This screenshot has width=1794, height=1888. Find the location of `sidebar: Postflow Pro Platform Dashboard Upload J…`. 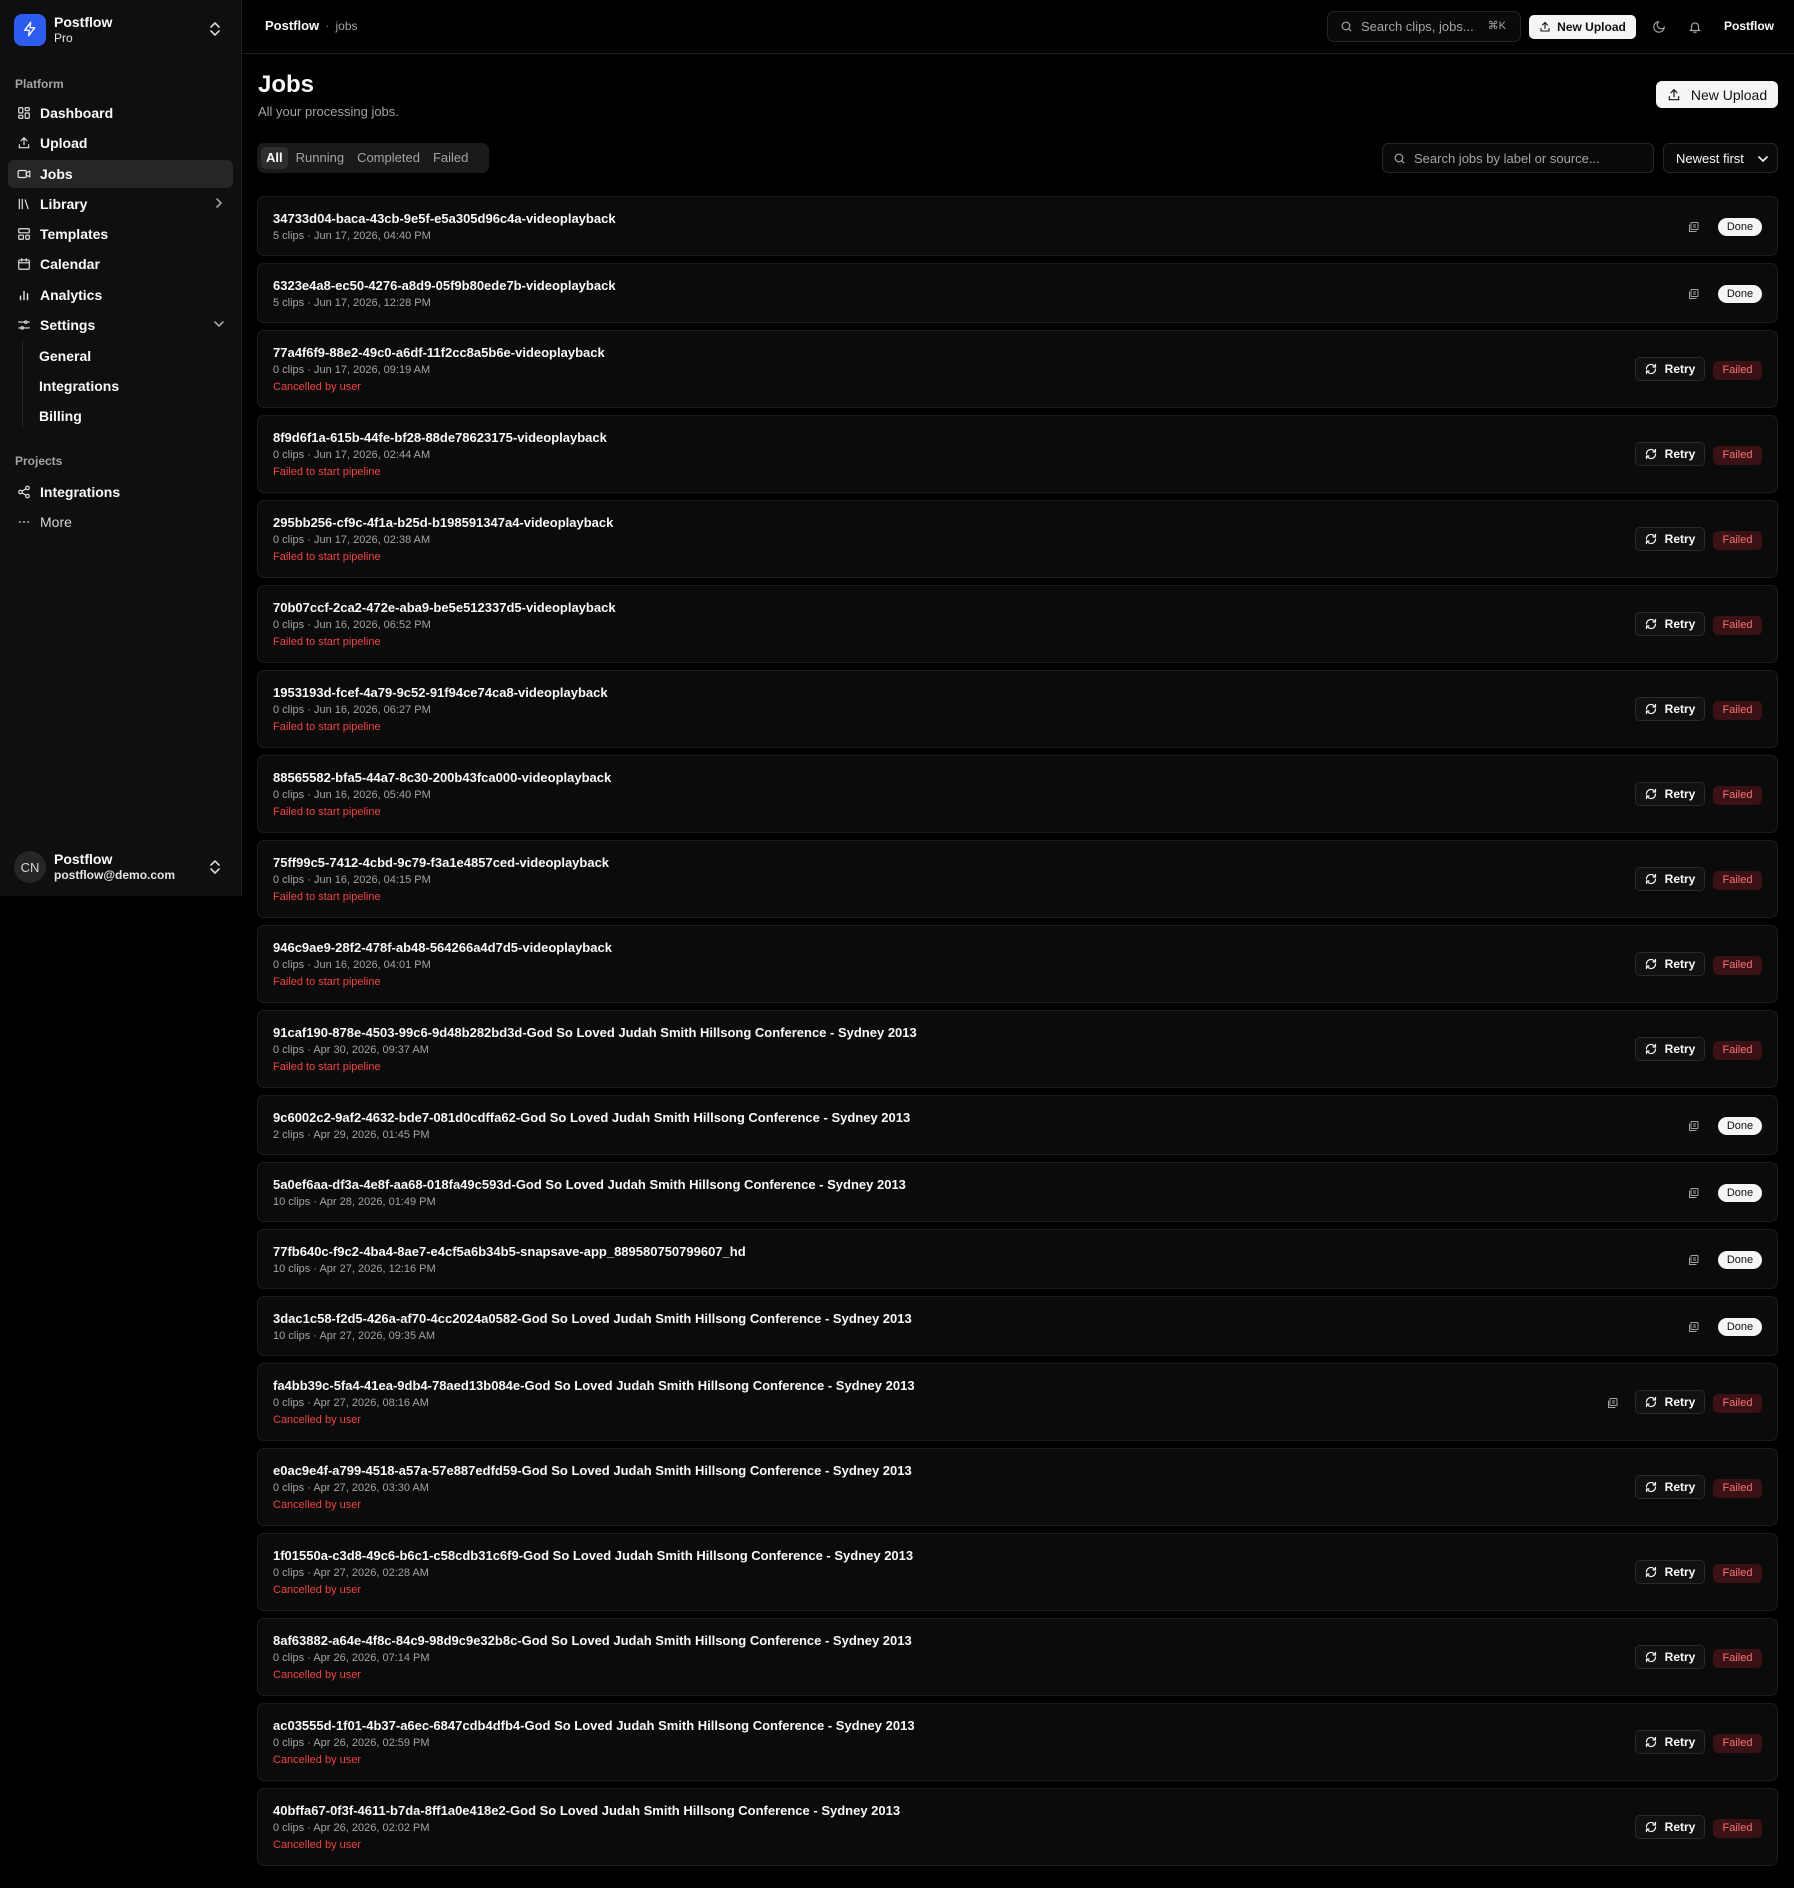

sidebar: Postflow Pro Platform Dashboard Upload J… is located at coordinates (121, 448).